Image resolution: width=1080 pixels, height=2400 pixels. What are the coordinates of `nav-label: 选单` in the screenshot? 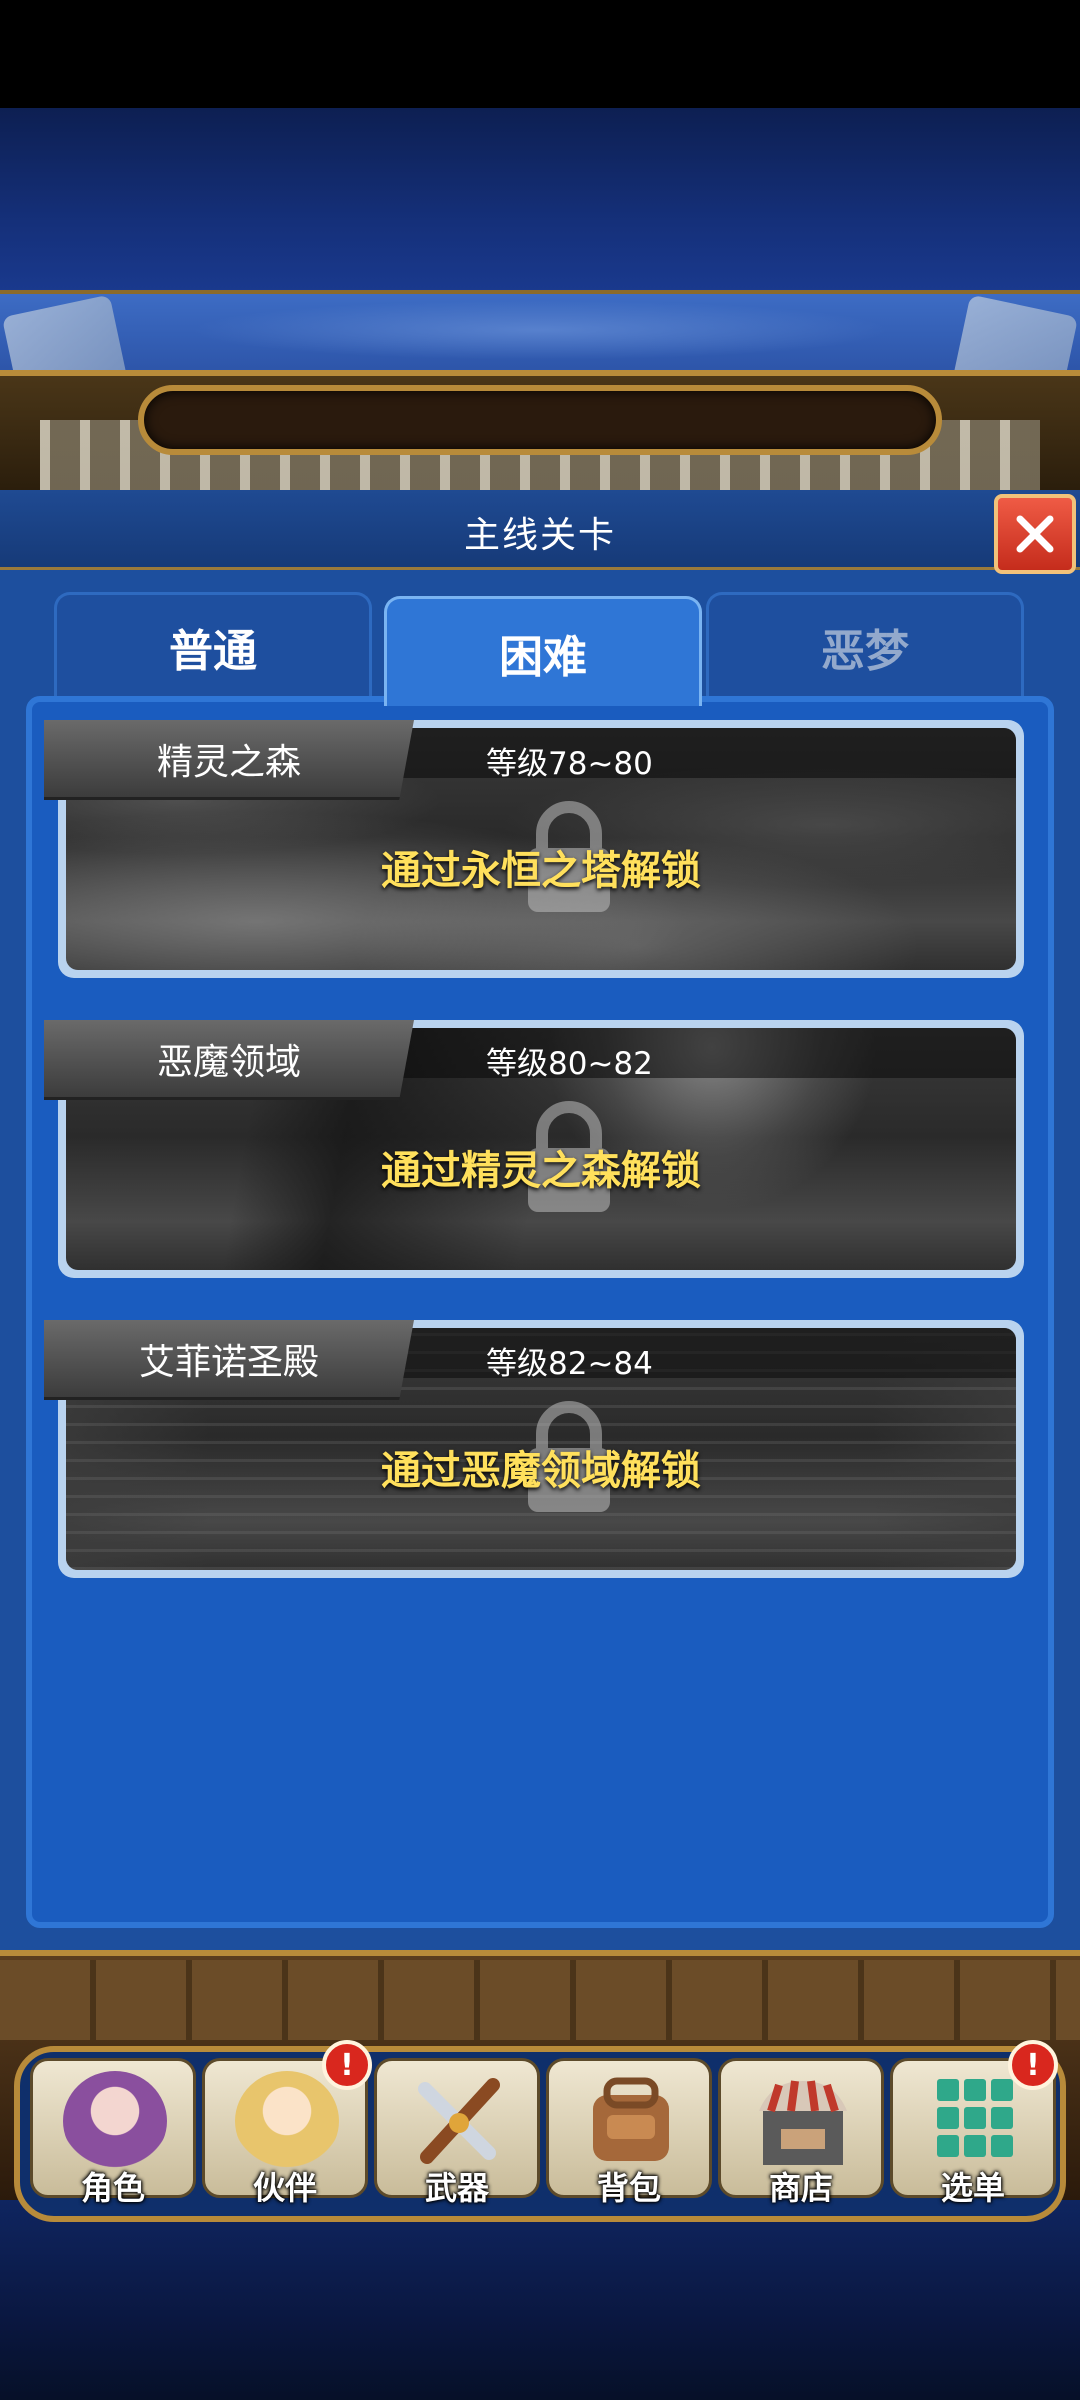 It's located at (972, 2188).